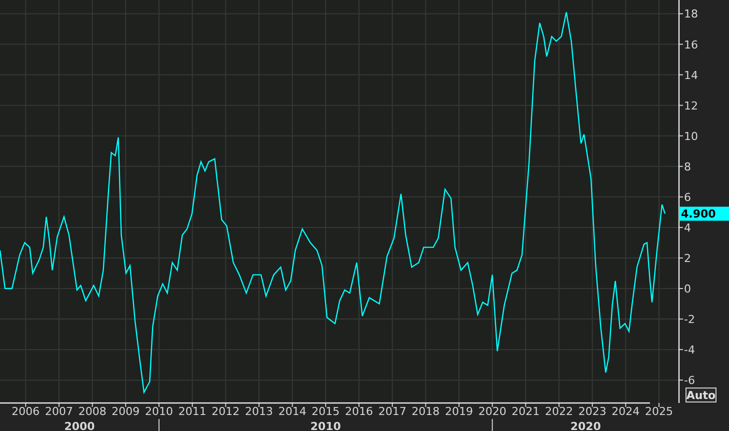 The width and height of the screenshot is (729, 431). Describe the element at coordinates (592, 411) in the screenshot. I see `x-axis-label: 2023` at that location.